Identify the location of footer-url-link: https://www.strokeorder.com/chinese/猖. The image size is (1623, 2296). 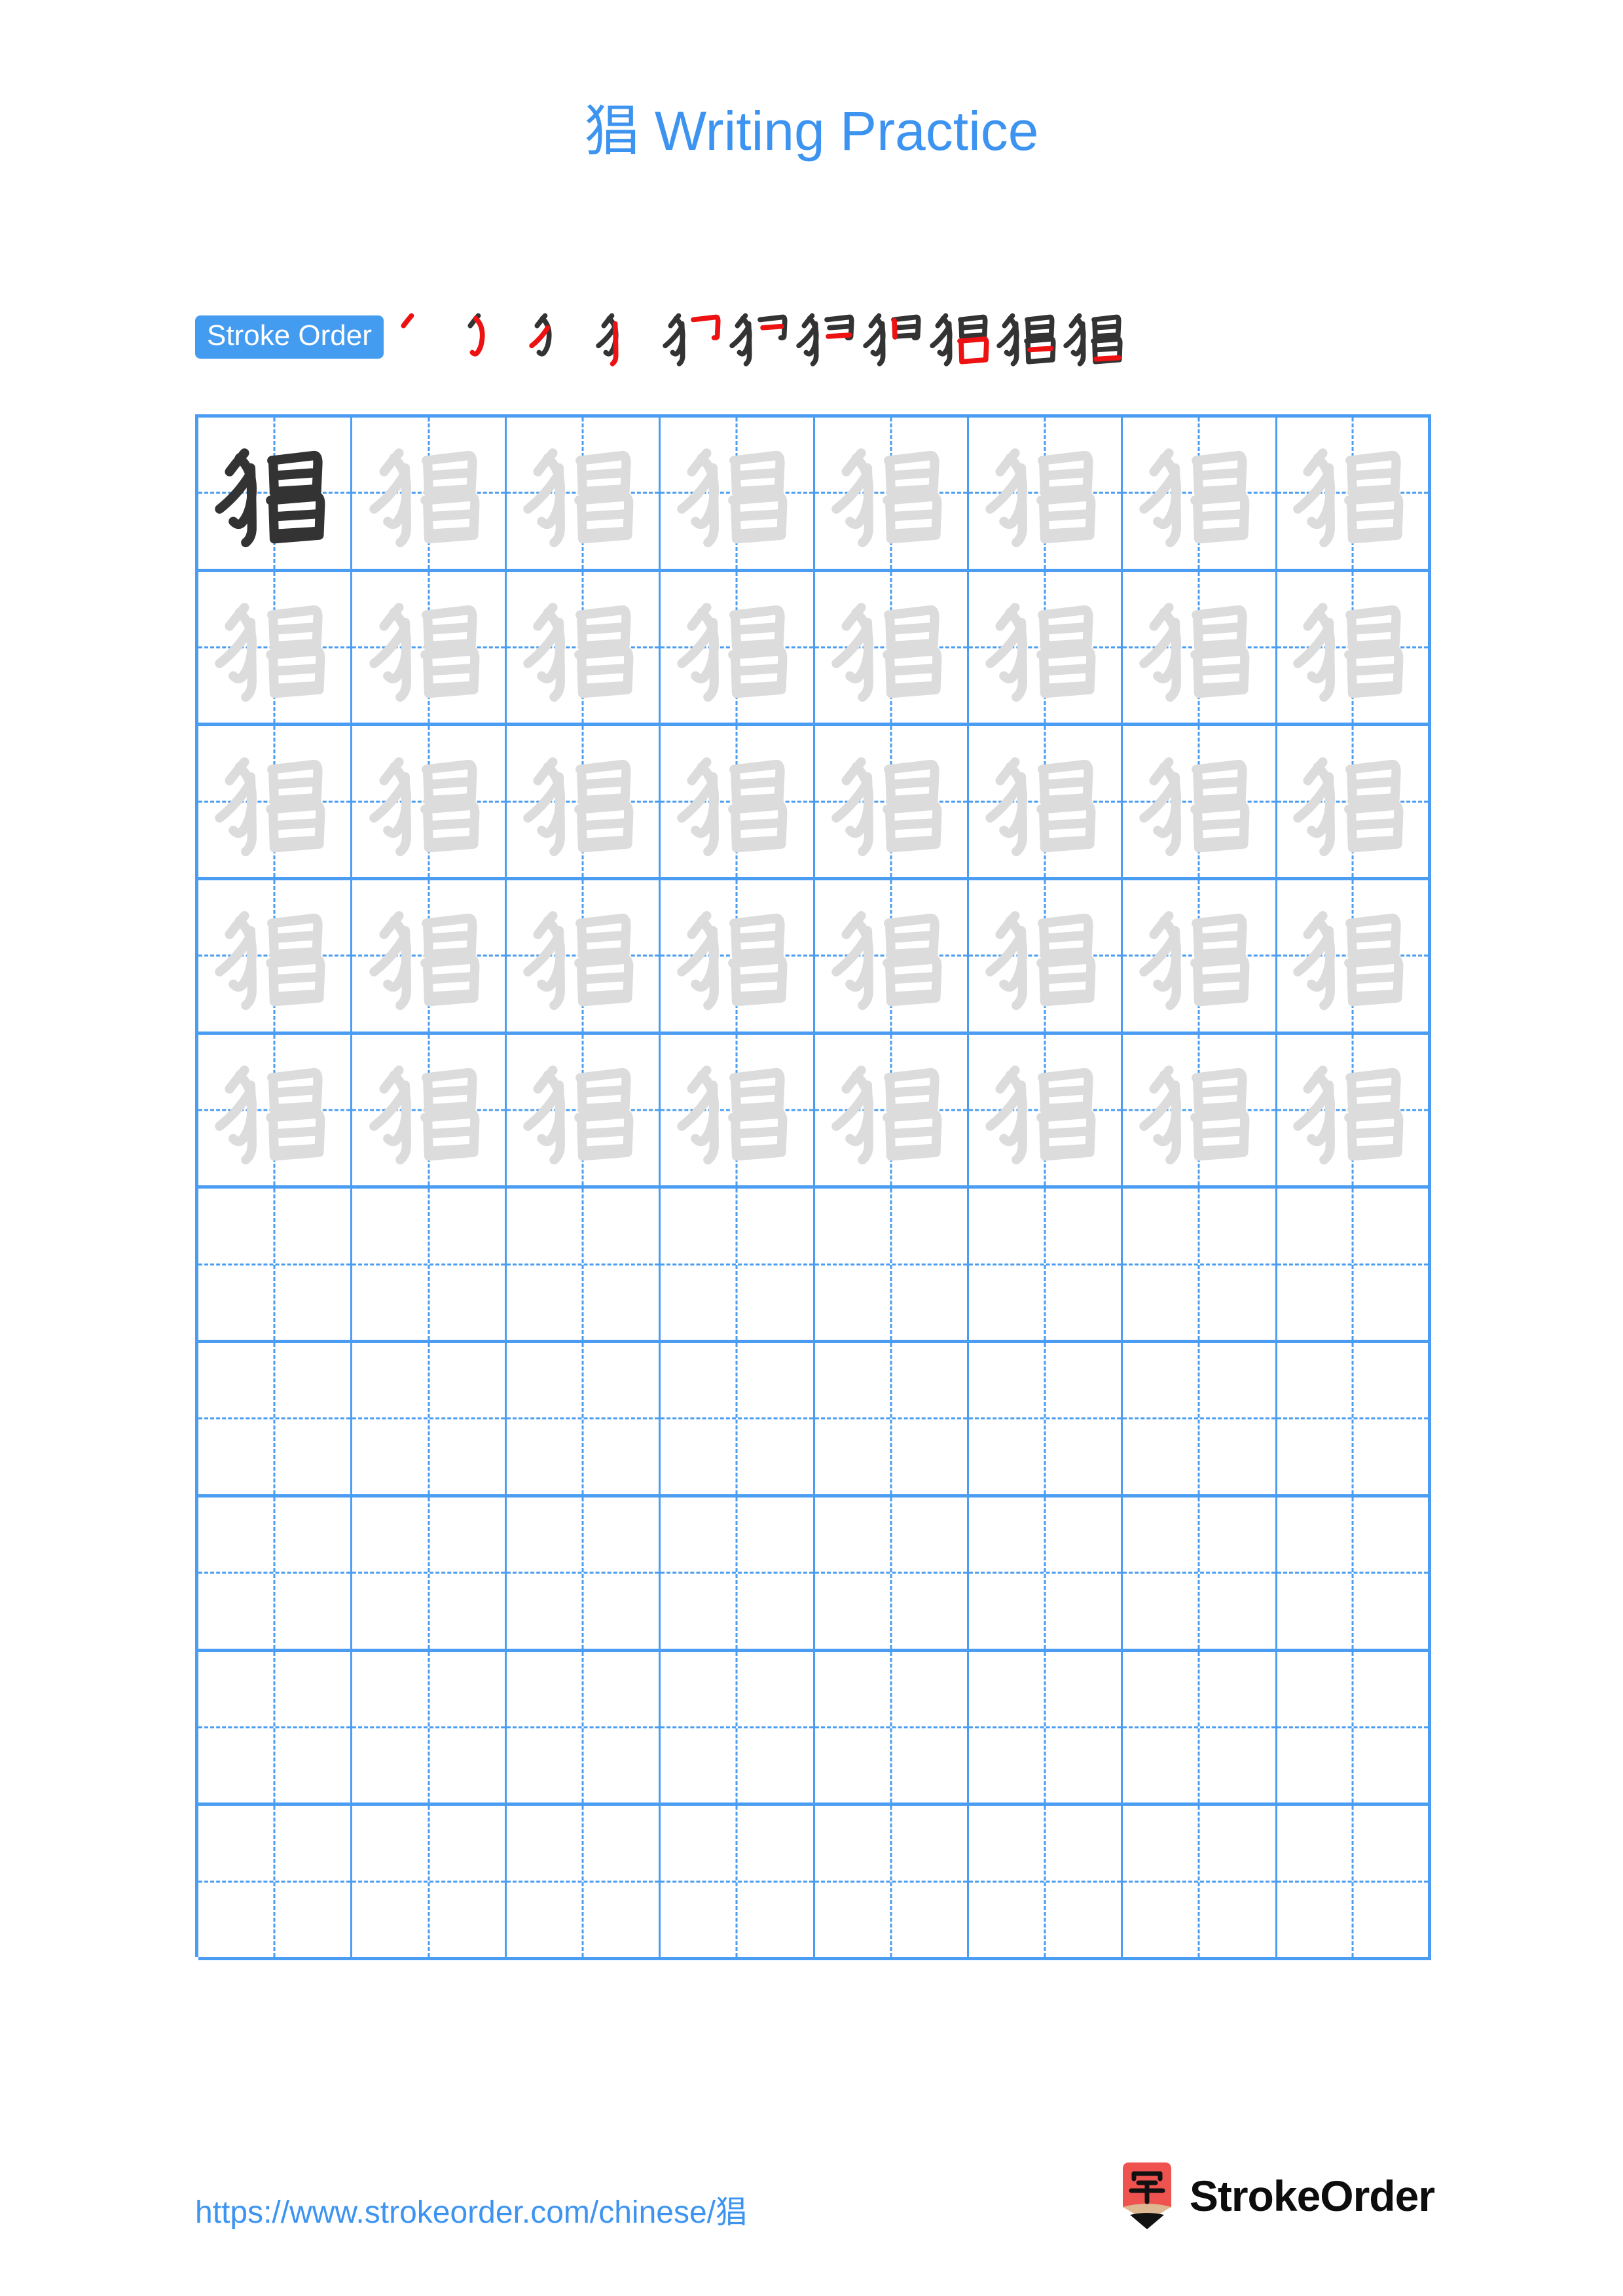
(471, 2209).